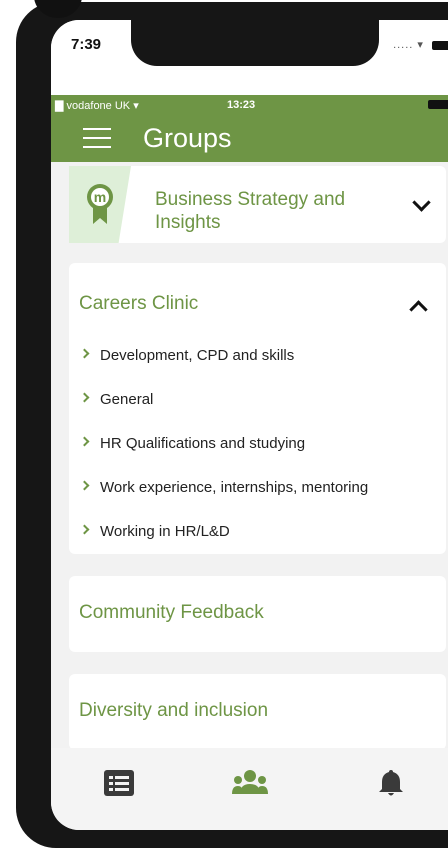 This screenshot has width=448, height=850. I want to click on carrier-label: ▇ vodafone UK ▾, so click(97, 105).